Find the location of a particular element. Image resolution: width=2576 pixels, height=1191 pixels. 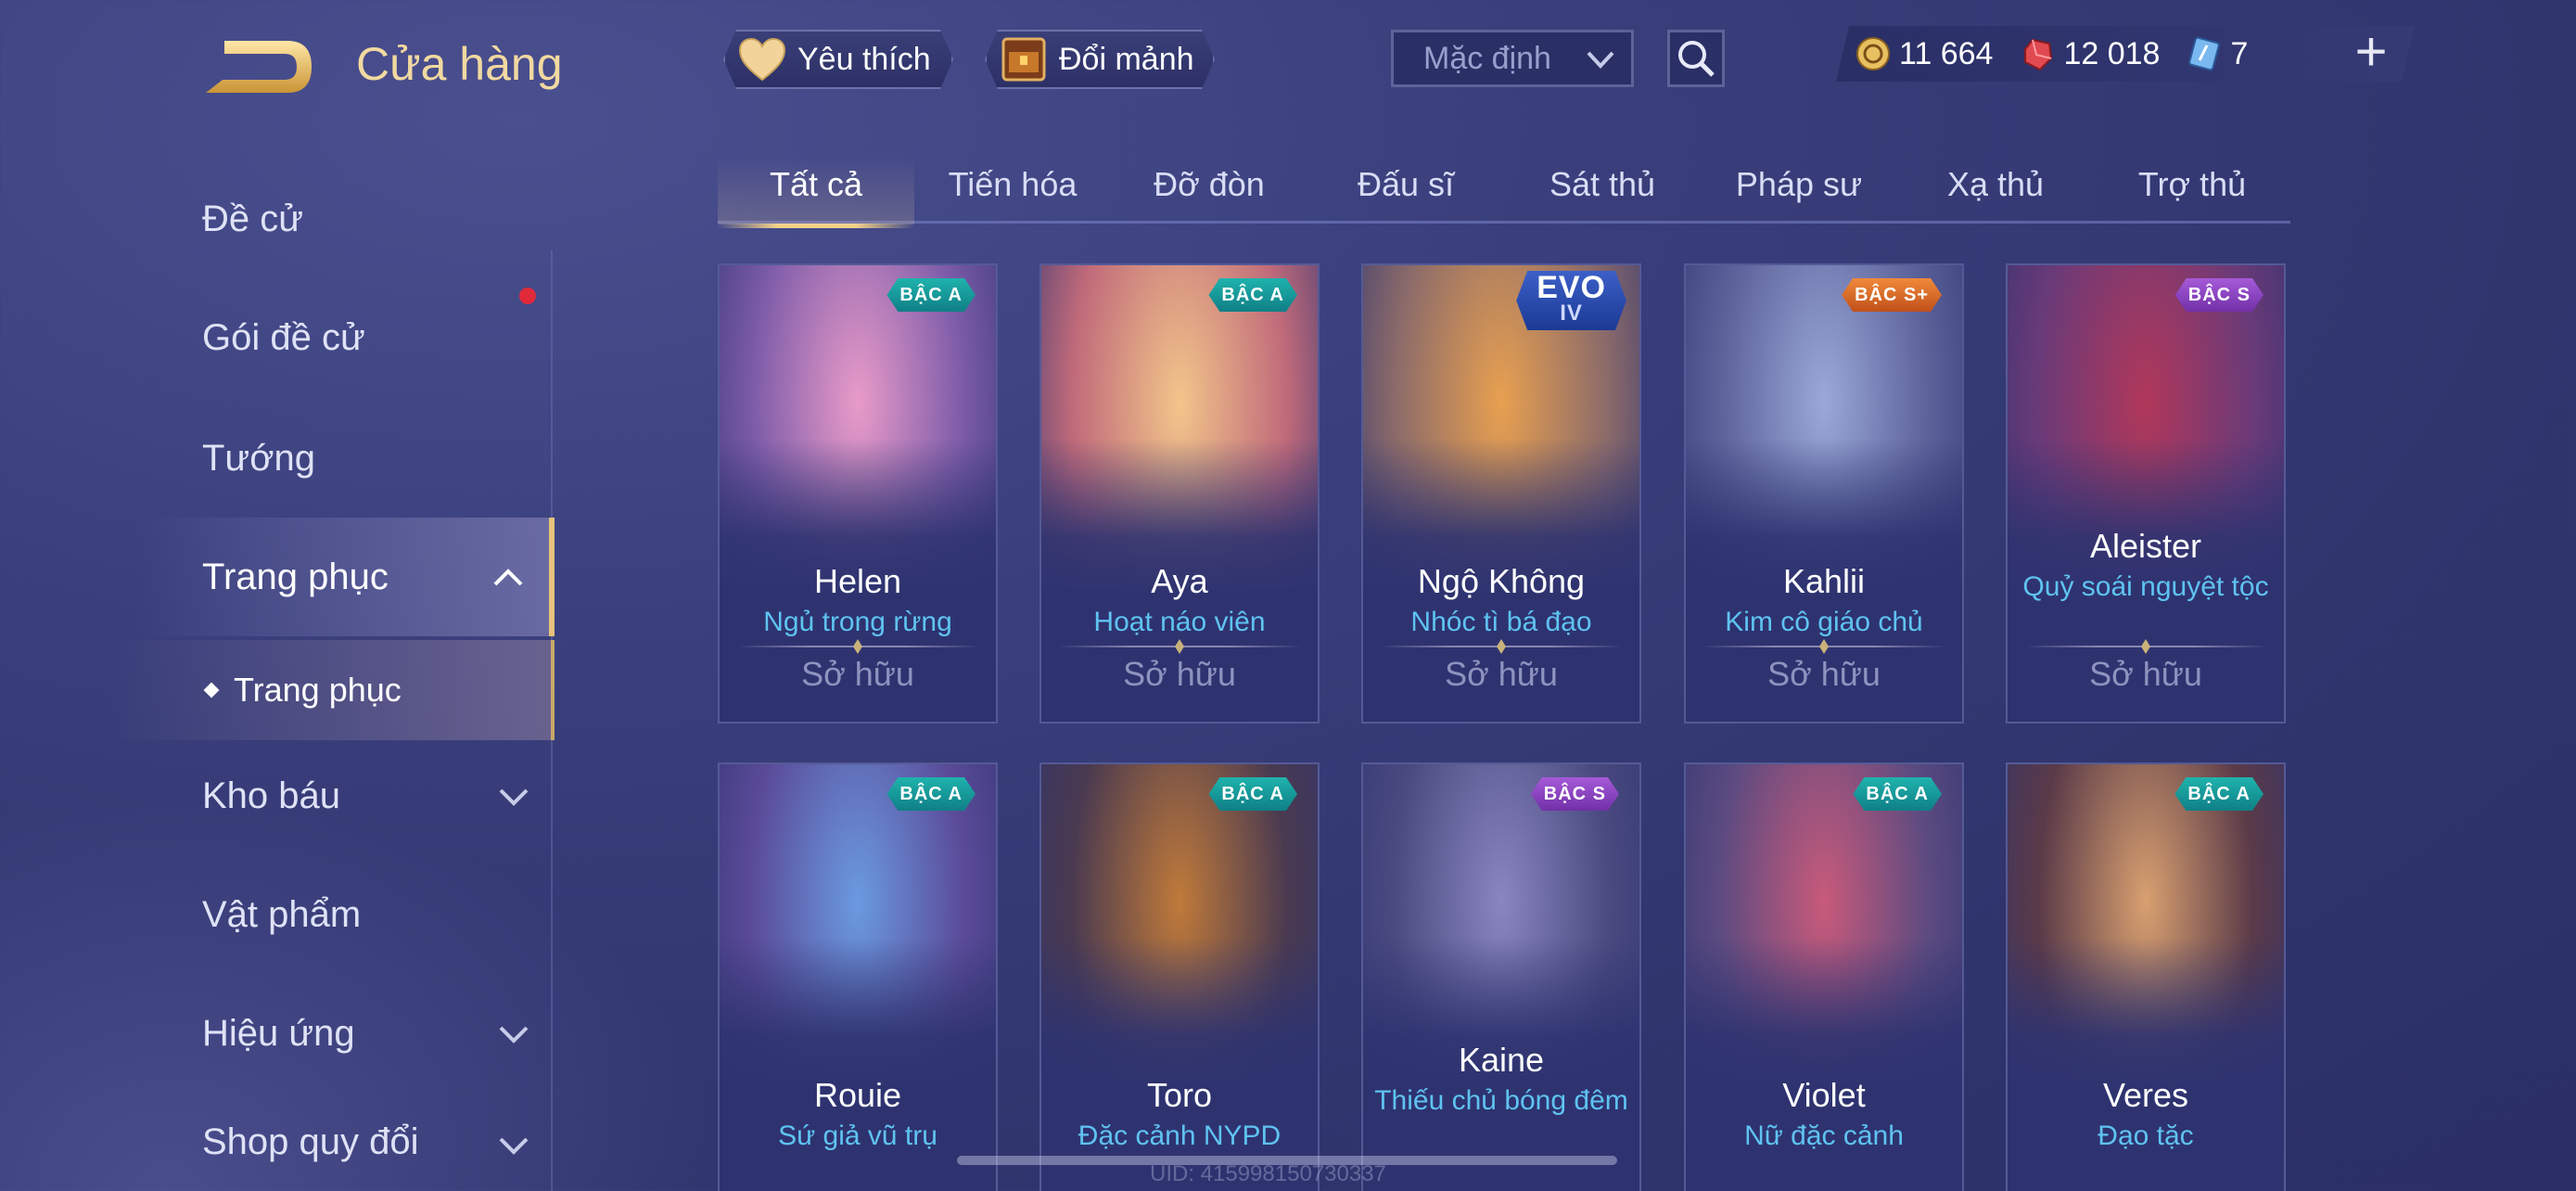

sidebar-item-label: Tướng is located at coordinates (258, 458).